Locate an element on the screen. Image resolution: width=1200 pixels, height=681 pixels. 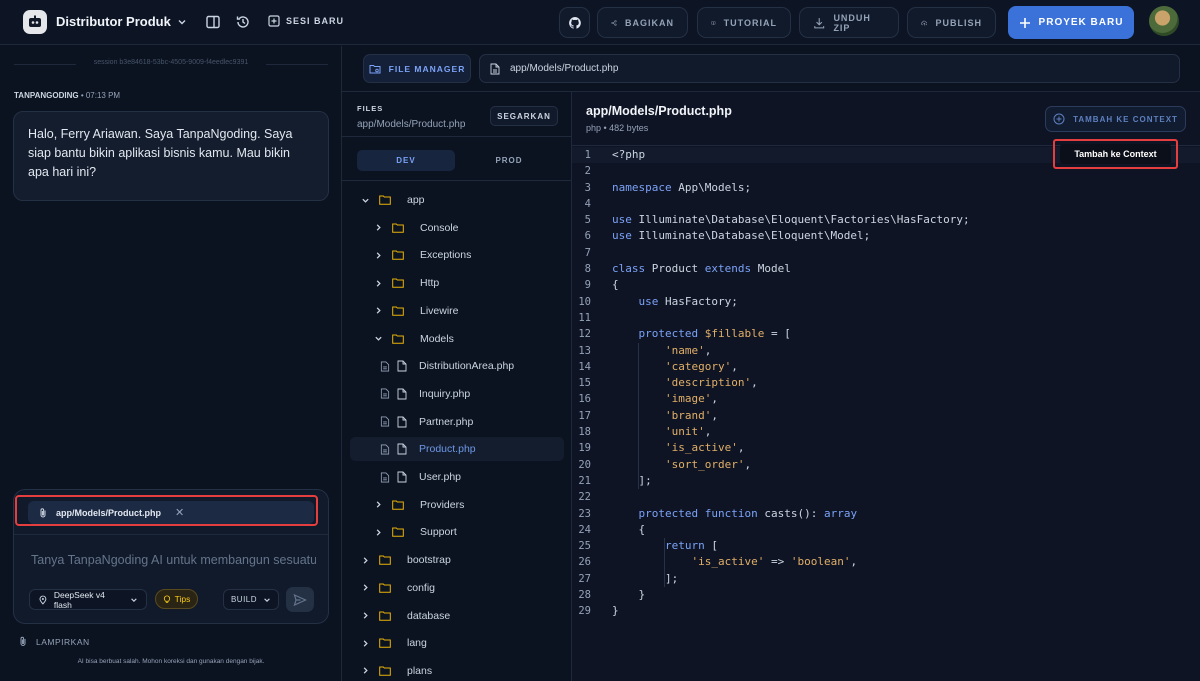
tutorial-label: TUTORIAL is located at coordinates (750, 22).